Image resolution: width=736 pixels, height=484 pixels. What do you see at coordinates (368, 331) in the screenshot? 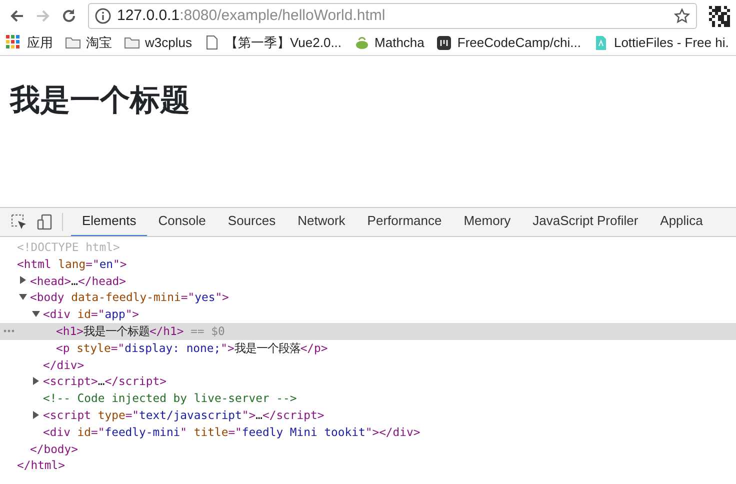
I see `dom-node-row: <h1>我是一个标题</h1> == $0` at bounding box center [368, 331].